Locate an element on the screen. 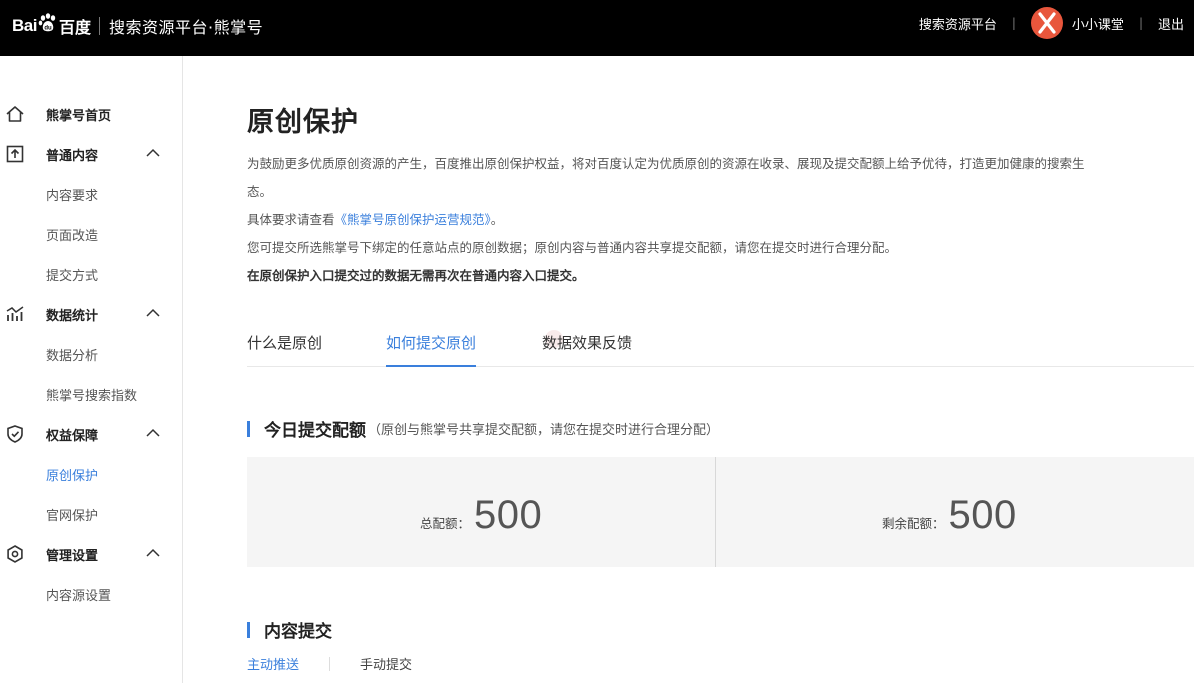  subtab-separator is located at coordinates (330, 663).